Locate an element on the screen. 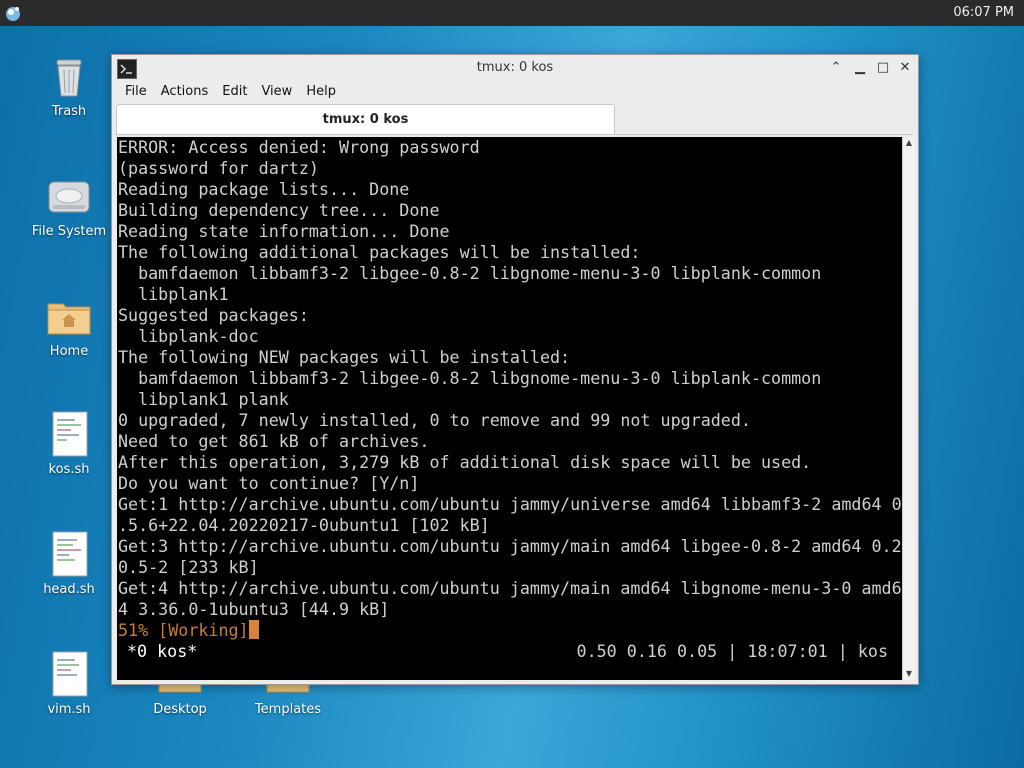  desktop-icon-file-system: File System is located at coordinates (69, 205).